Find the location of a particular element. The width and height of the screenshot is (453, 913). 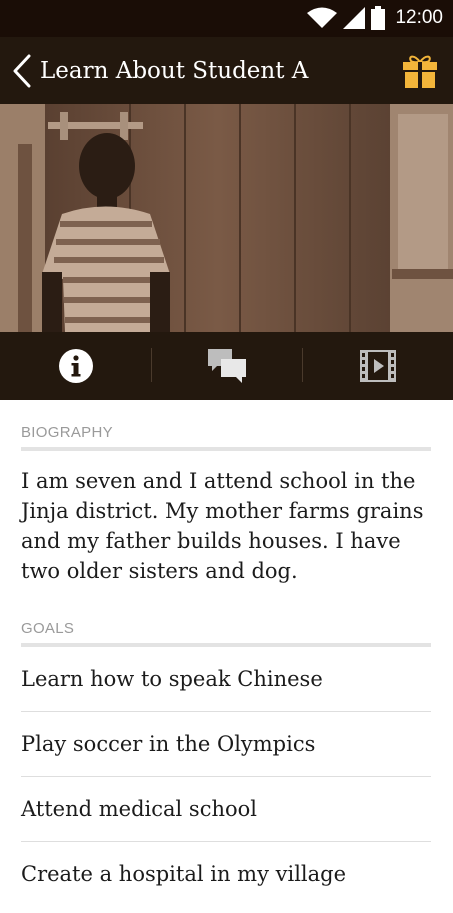

tab-chat is located at coordinates (226, 366).